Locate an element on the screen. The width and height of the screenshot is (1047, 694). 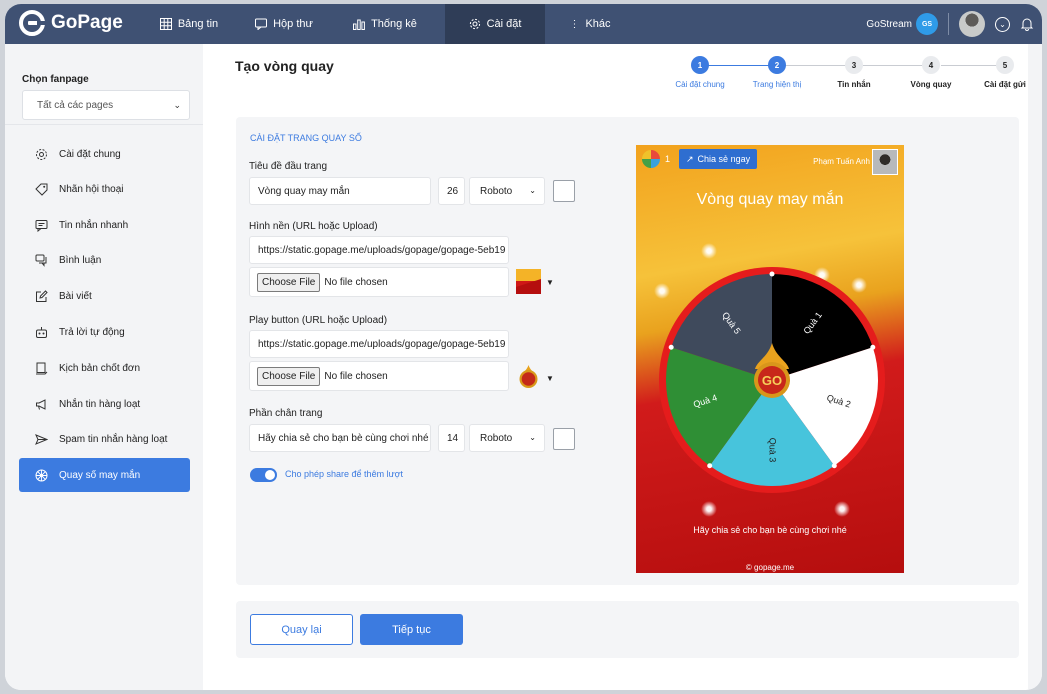
step-label: Vòng quay is located at coordinates (931, 84).